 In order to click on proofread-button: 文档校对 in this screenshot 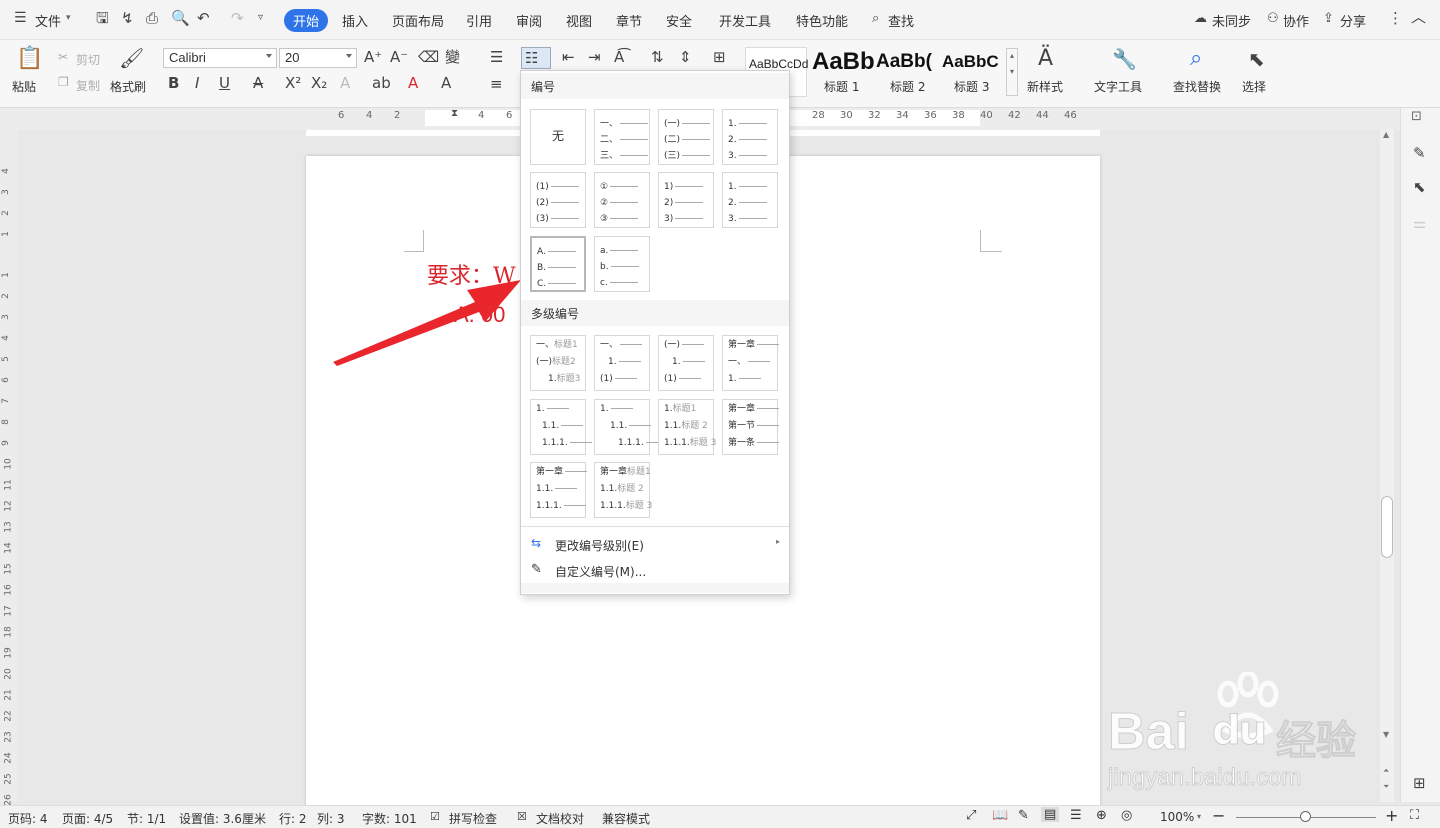, I will do `click(560, 818)`.